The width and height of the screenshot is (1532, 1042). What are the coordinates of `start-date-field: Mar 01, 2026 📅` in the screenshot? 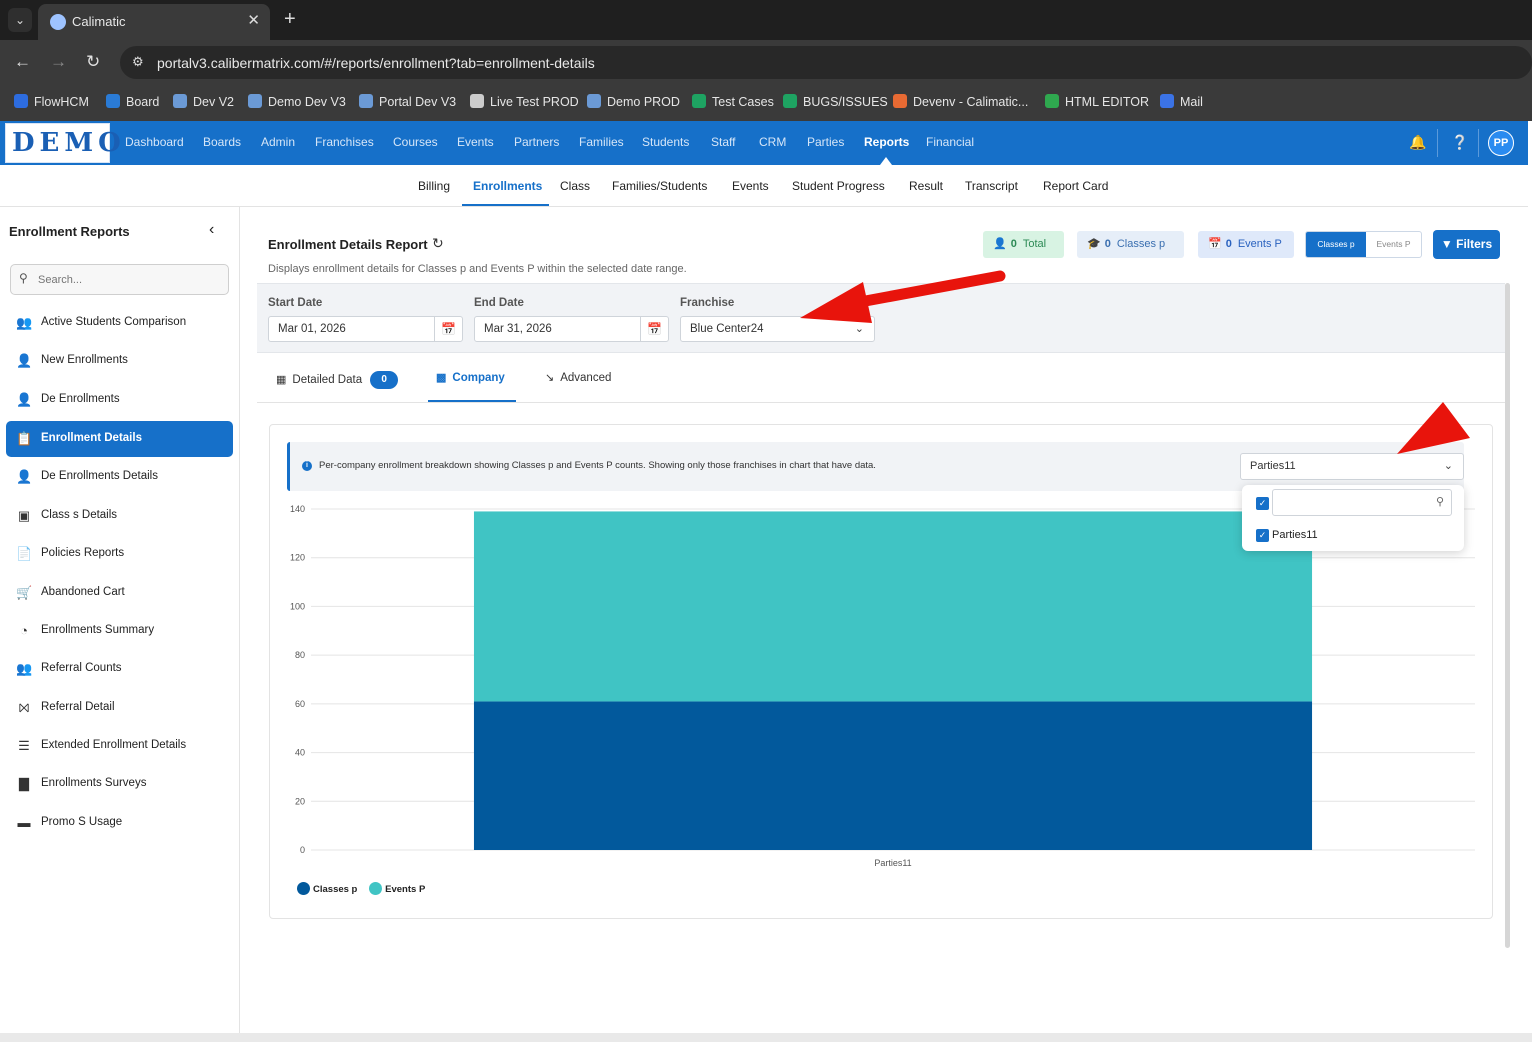 It's located at (365, 329).